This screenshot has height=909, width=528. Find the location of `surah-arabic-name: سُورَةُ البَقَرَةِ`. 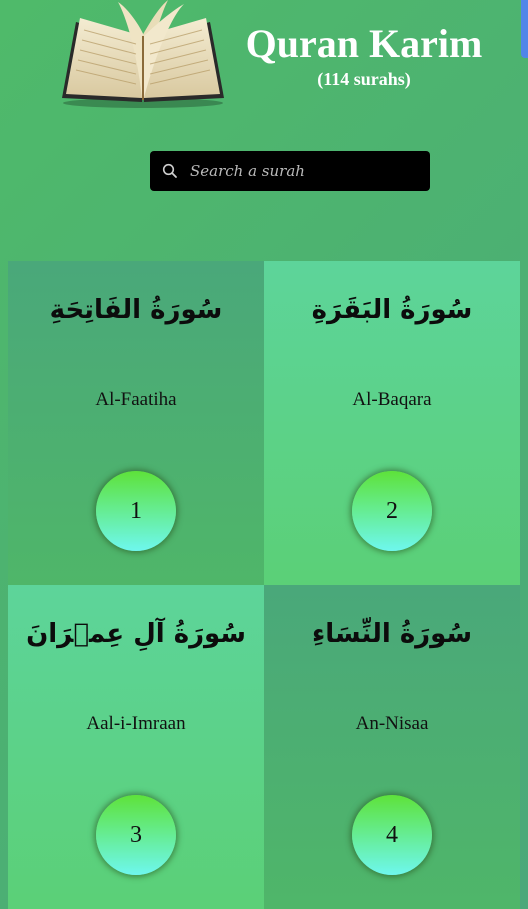

surah-arabic-name: سُورَةُ البَقَرَةِ is located at coordinates (392, 310).